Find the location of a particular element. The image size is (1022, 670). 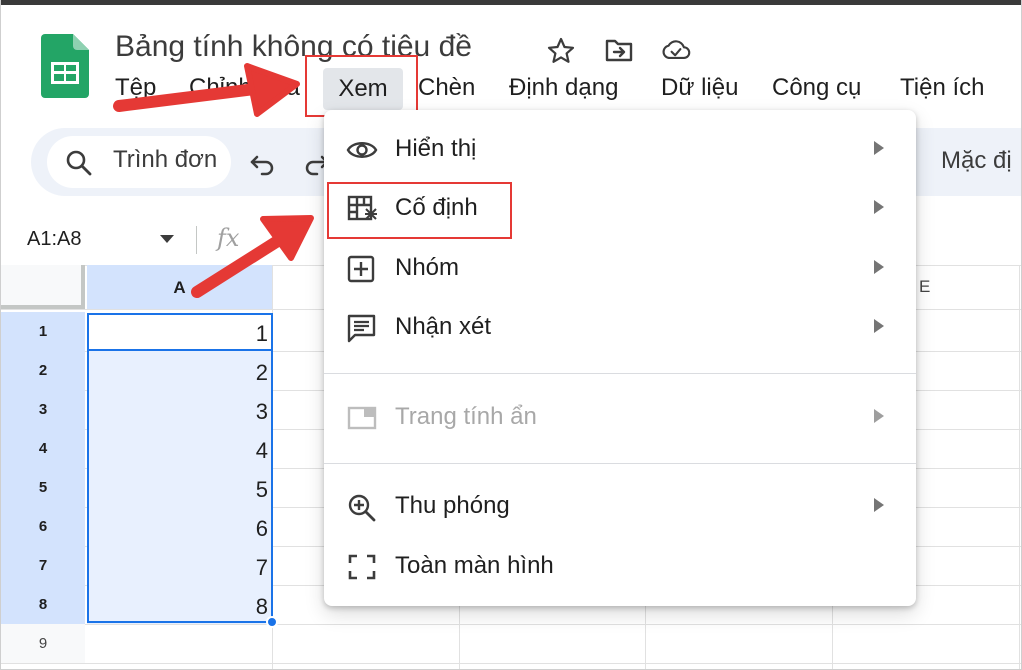

column-header-a: A is located at coordinates (179, 287).